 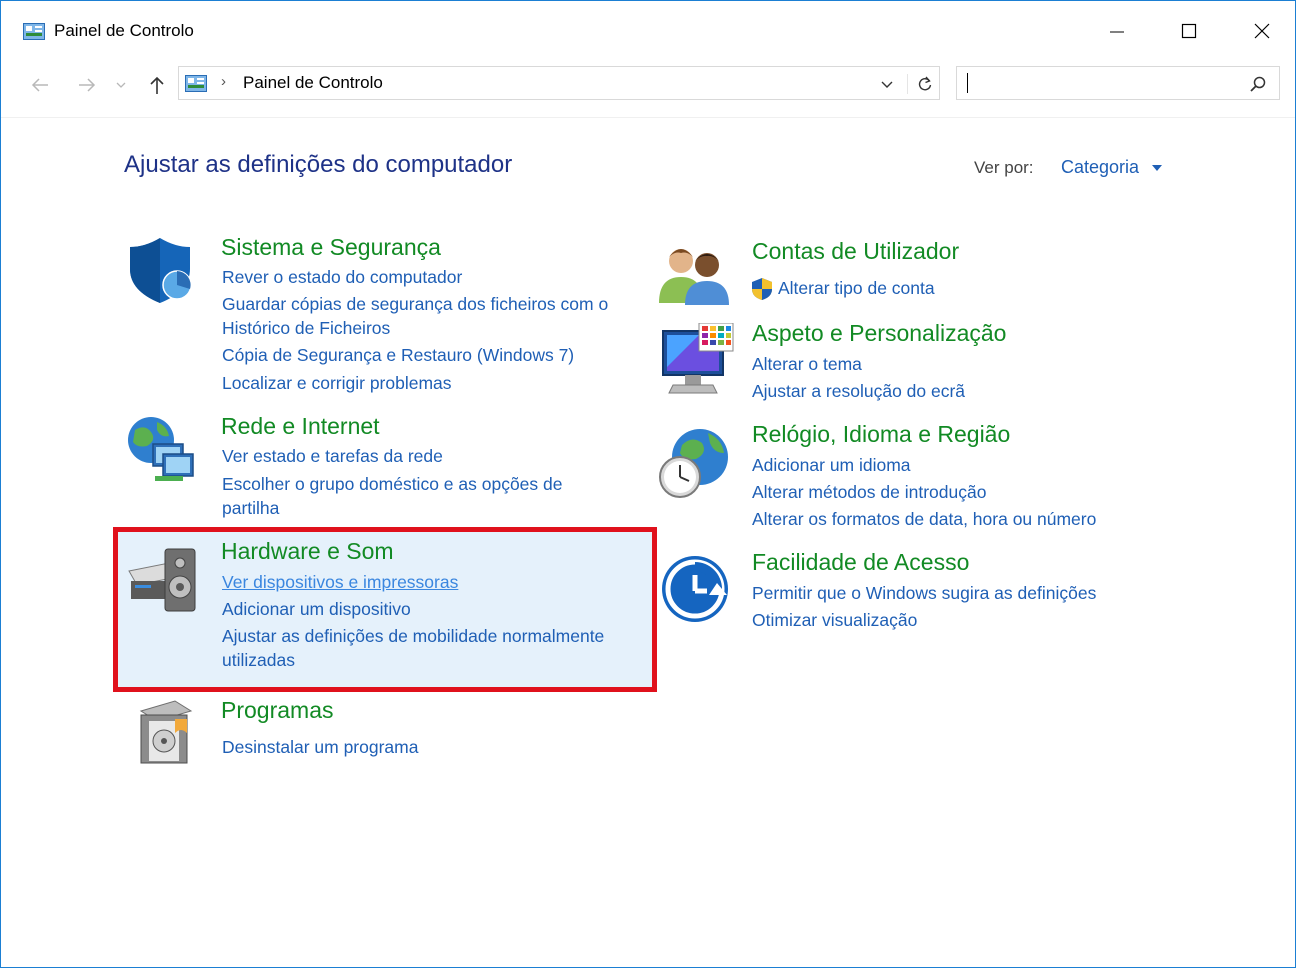 I want to click on back-button, so click(x=40, y=85).